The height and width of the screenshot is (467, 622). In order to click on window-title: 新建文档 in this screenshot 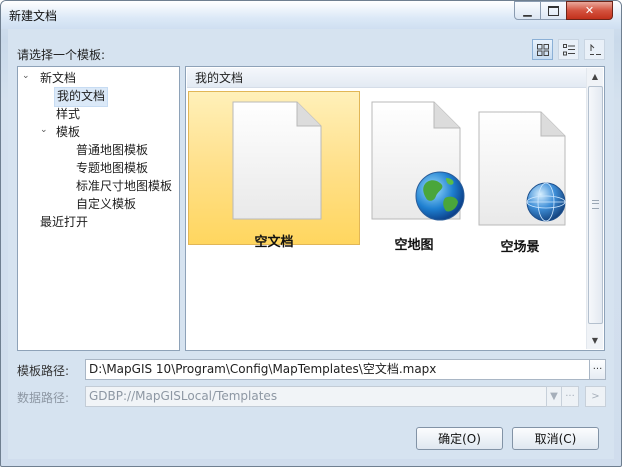, I will do `click(33, 16)`.